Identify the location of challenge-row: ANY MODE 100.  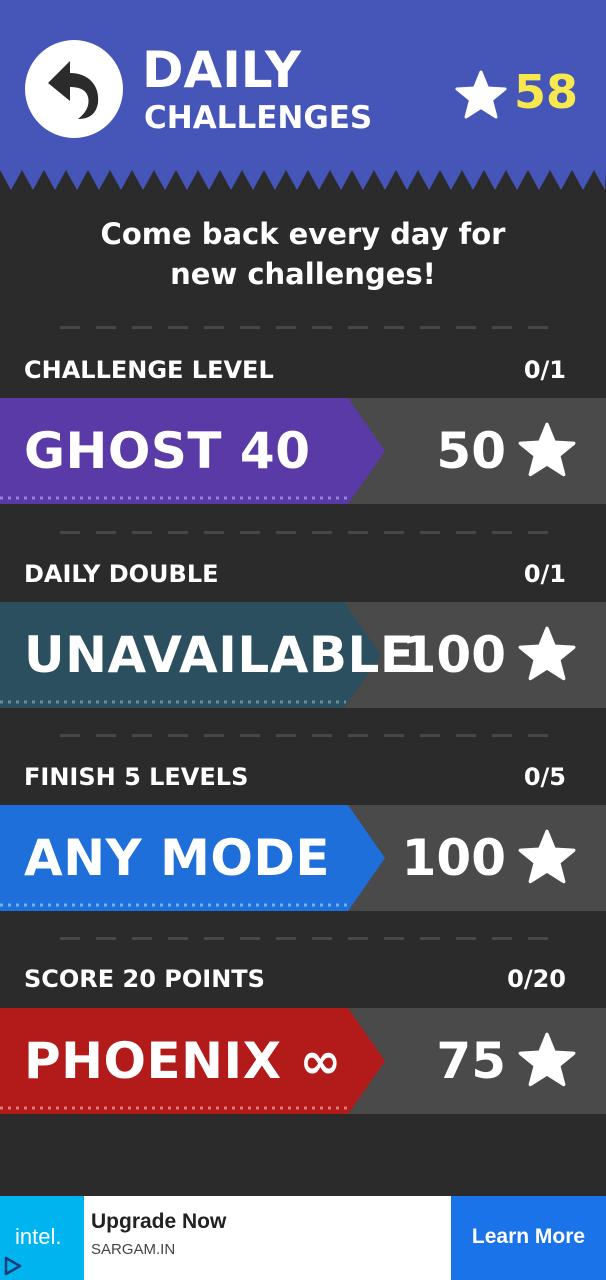
(303, 858).